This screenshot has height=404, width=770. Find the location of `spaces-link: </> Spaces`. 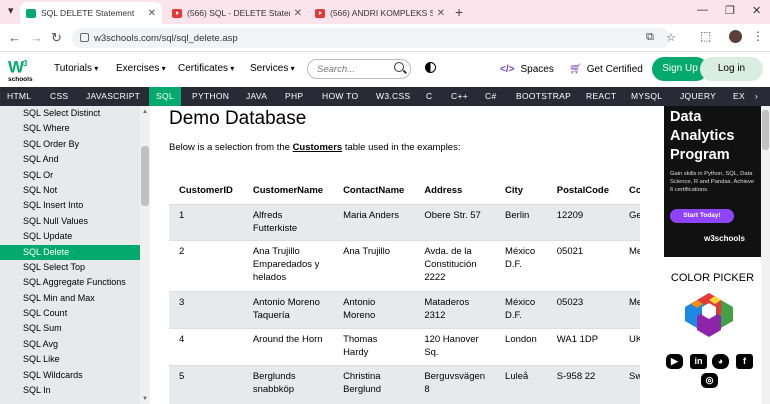

spaces-link: </> Spaces is located at coordinates (527, 69).